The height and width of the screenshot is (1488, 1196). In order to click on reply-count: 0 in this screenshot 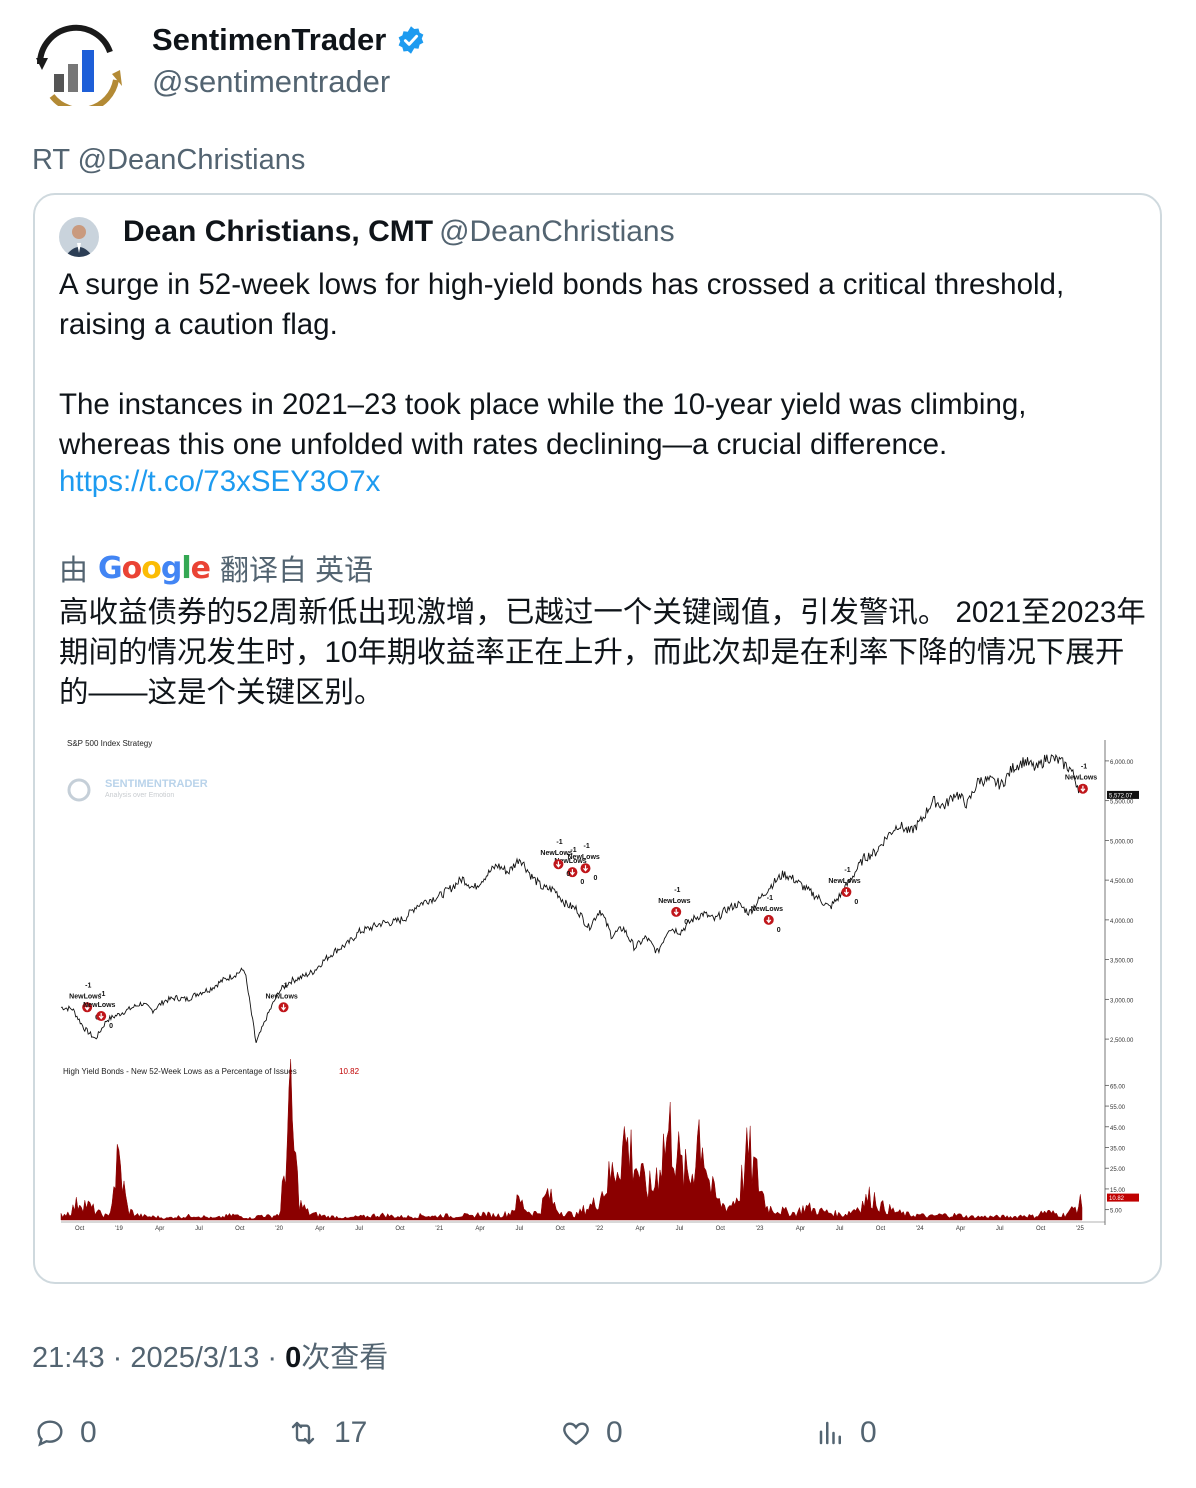, I will do `click(88, 1432)`.